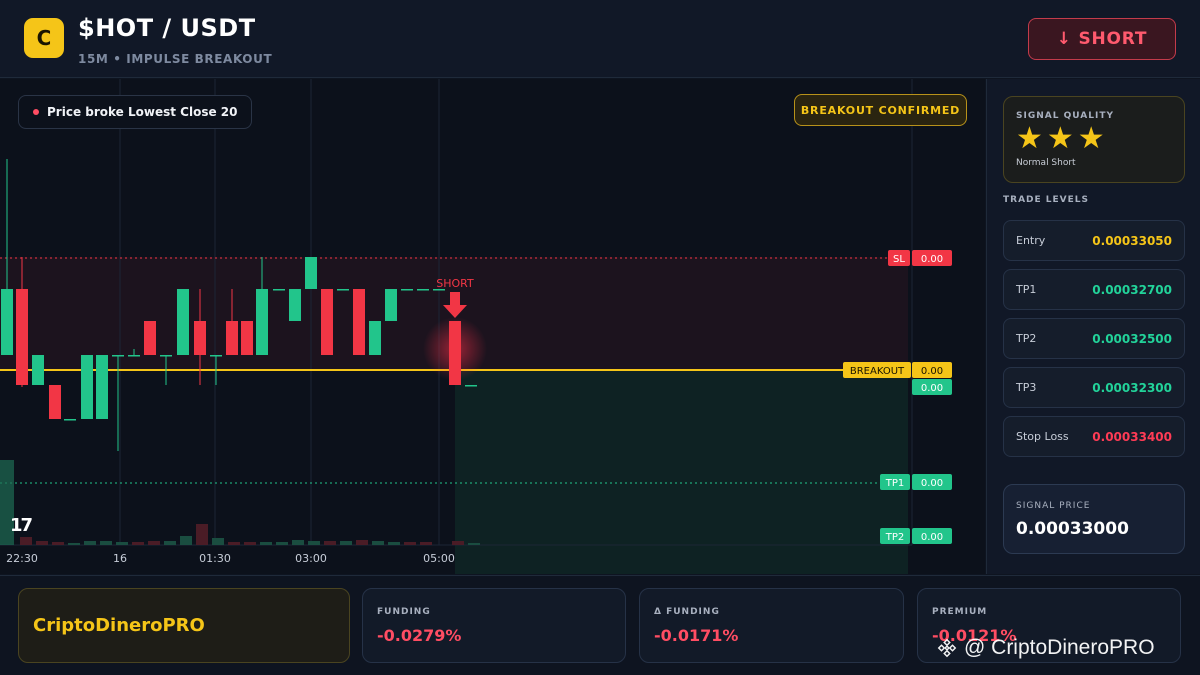 The height and width of the screenshot is (675, 1200). Describe the element at coordinates (167, 28) in the screenshot. I see `pair-title: $HOT / USDT` at that location.